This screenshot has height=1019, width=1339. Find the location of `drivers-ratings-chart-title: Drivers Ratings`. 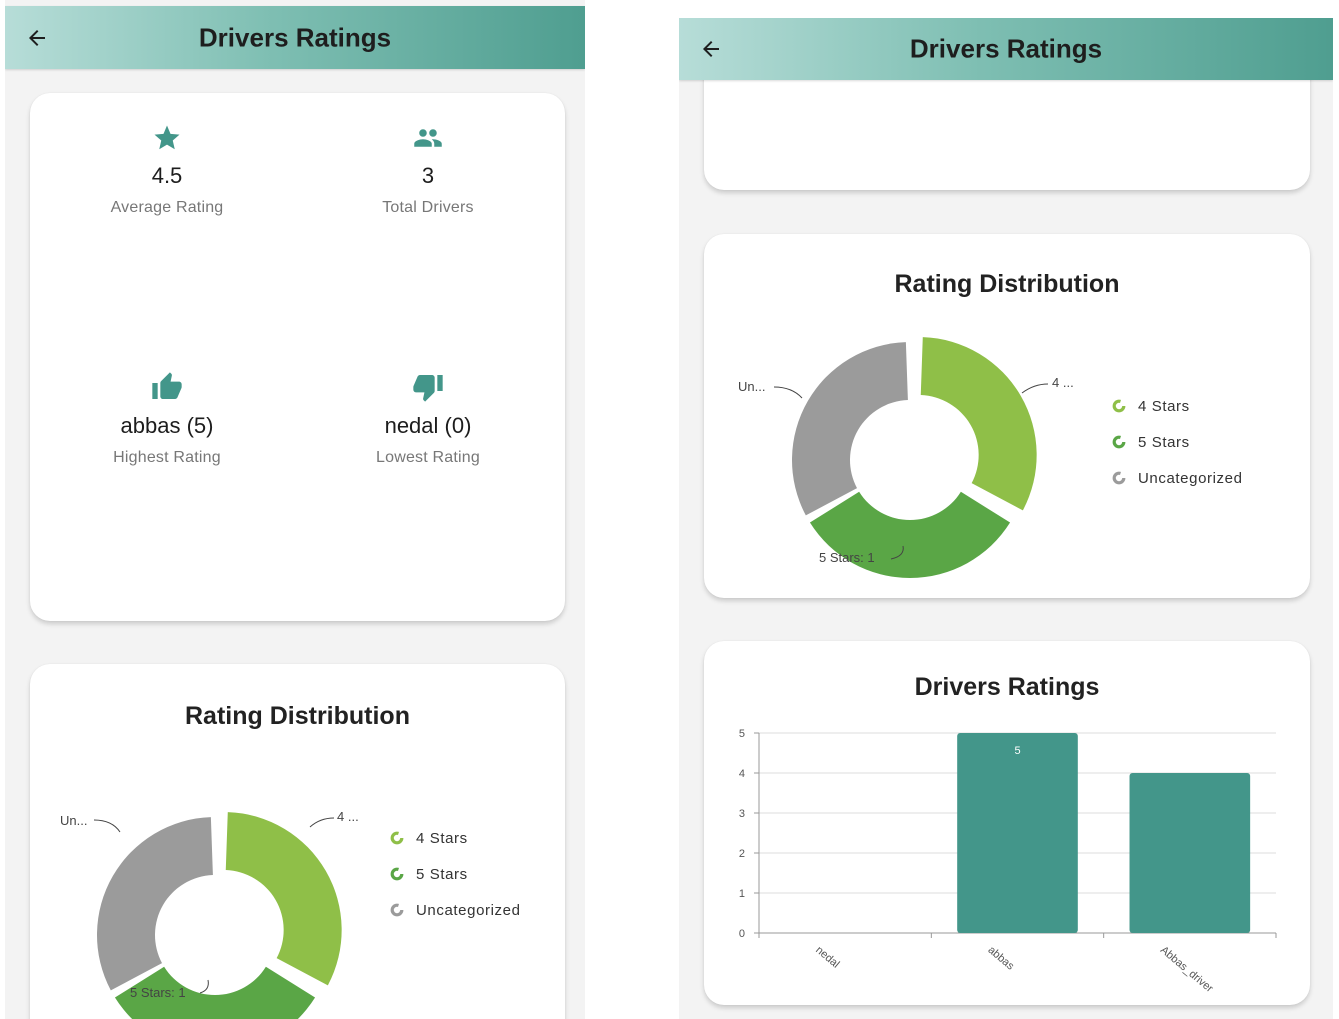

drivers-ratings-chart-title: Drivers Ratings is located at coordinates (1007, 687).